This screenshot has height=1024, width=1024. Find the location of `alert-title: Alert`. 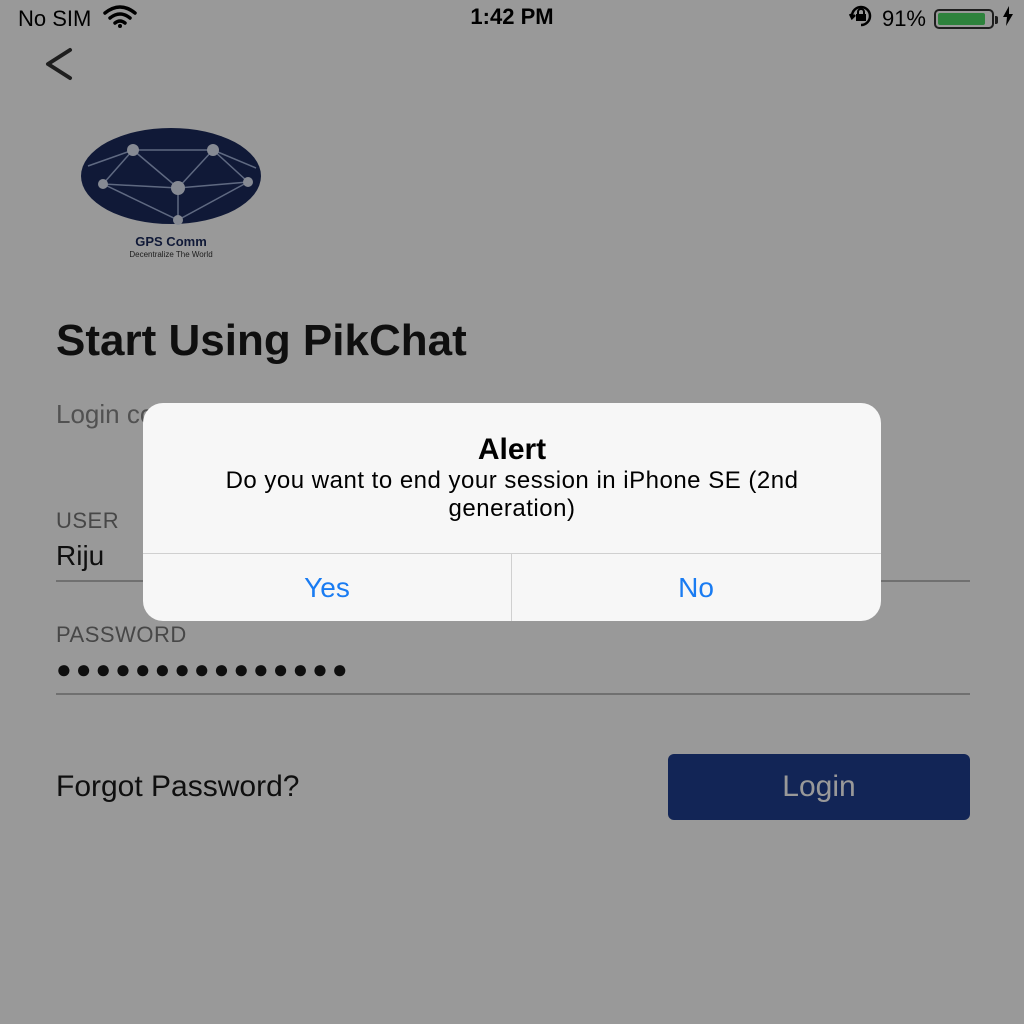

alert-title: Alert is located at coordinates (512, 449).